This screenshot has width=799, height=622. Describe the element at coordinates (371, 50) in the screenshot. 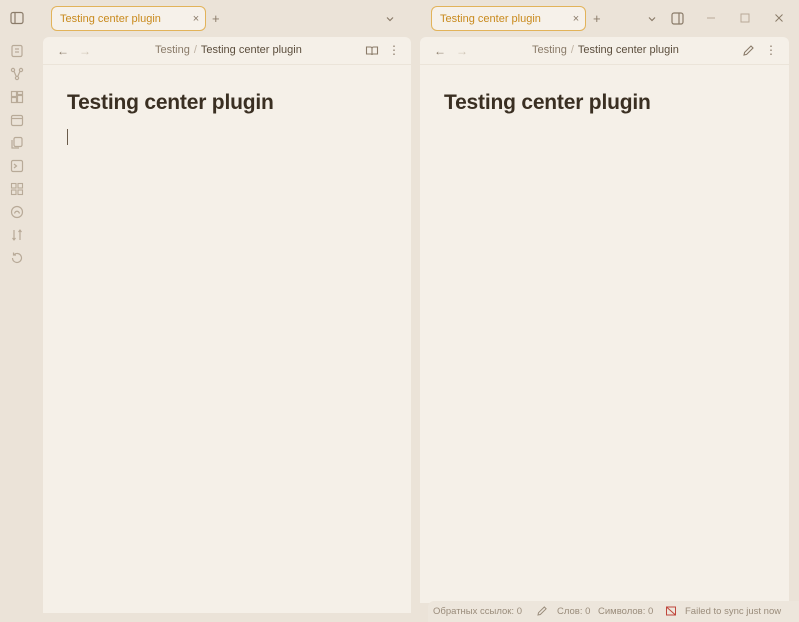

I see `reading-mode-icon` at that location.